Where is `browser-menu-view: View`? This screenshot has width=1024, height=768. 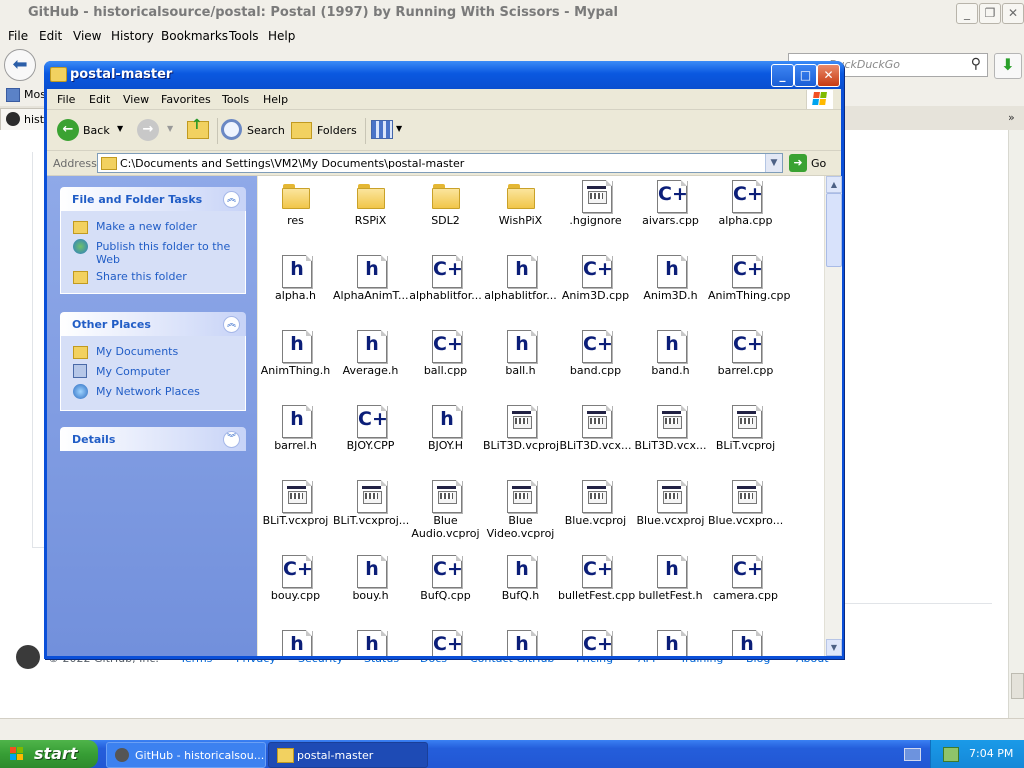
browser-menu-view: View is located at coordinates (87, 36).